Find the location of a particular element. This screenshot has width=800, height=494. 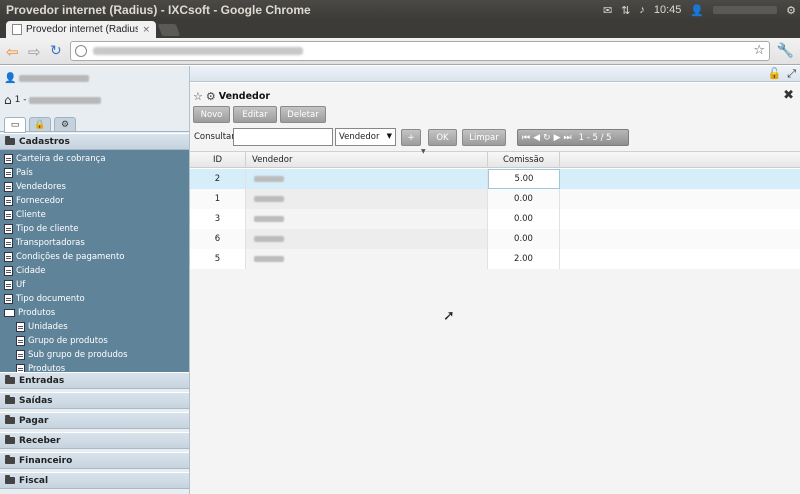

folder-icon is located at coordinates (10, 399).